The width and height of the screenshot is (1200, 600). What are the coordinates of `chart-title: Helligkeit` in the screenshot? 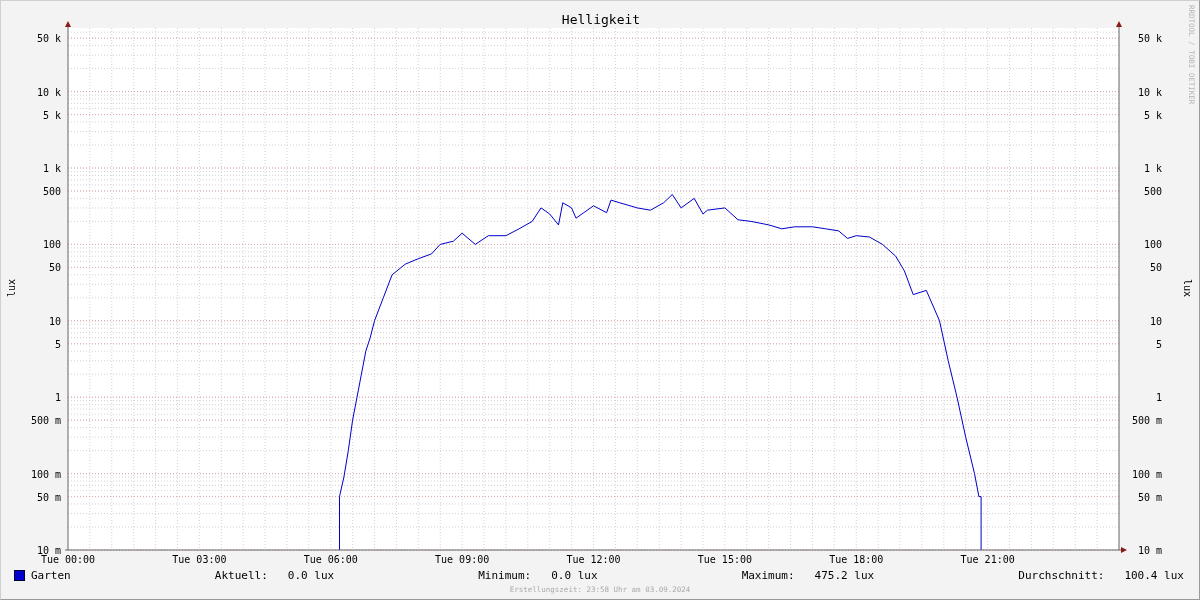 It's located at (601, 19).